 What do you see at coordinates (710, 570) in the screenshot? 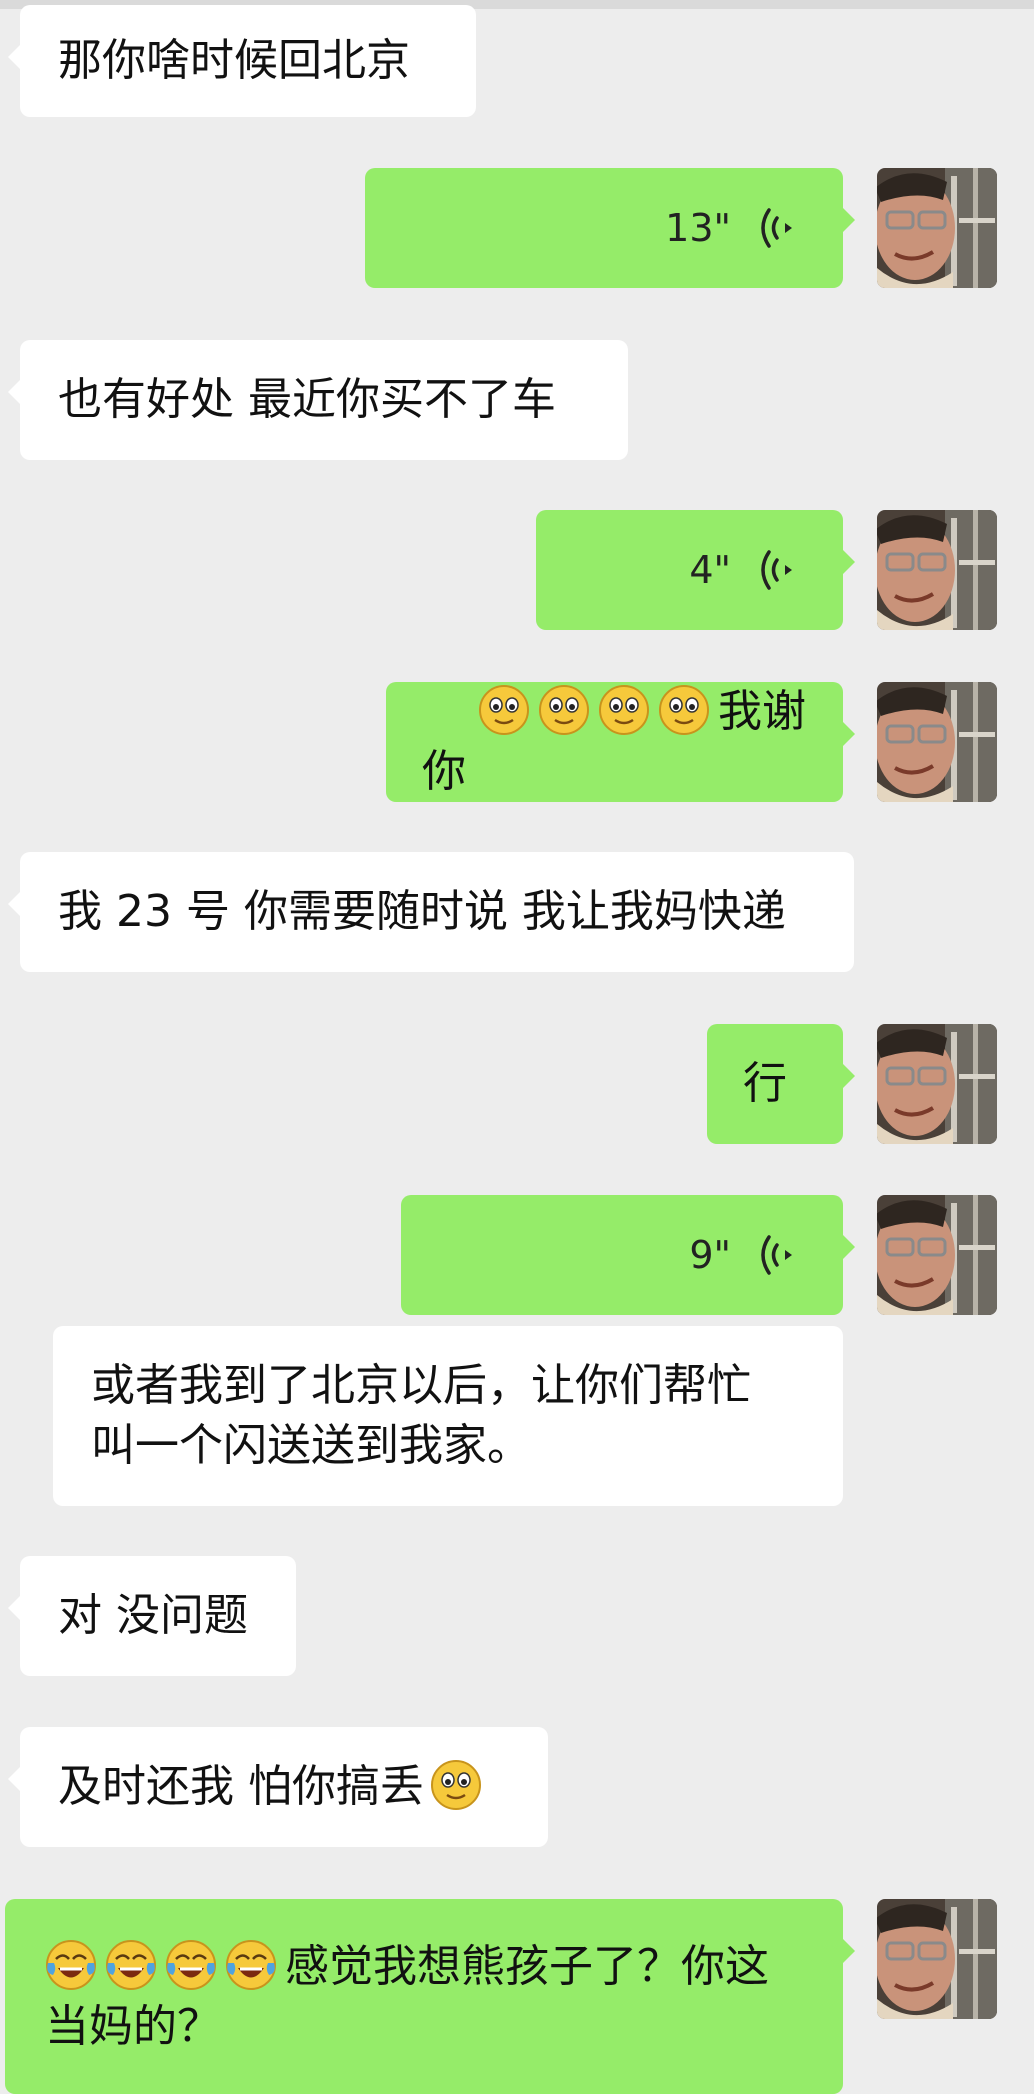
I see `voice-duration: 4"` at bounding box center [710, 570].